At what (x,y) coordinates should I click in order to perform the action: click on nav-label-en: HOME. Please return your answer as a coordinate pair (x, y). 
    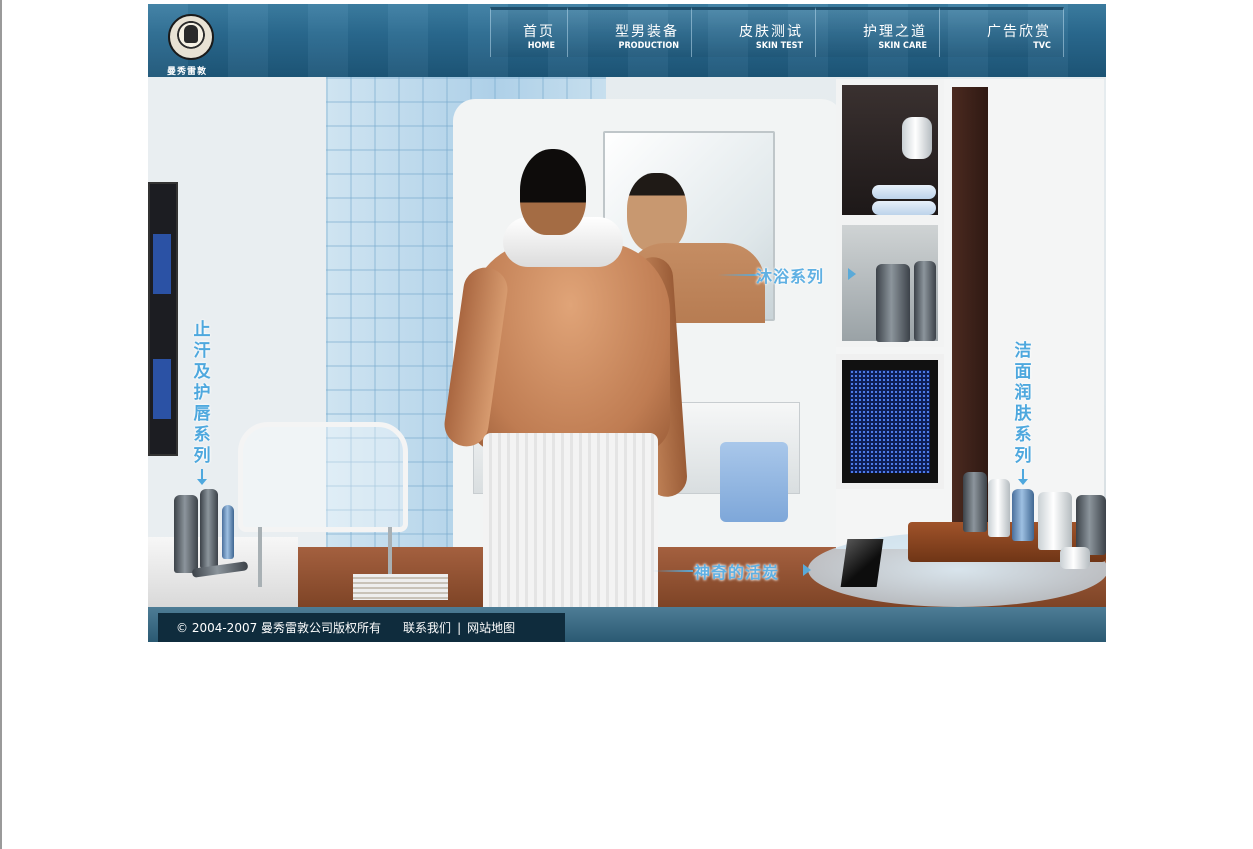
    Looking at the image, I should click on (541, 46).